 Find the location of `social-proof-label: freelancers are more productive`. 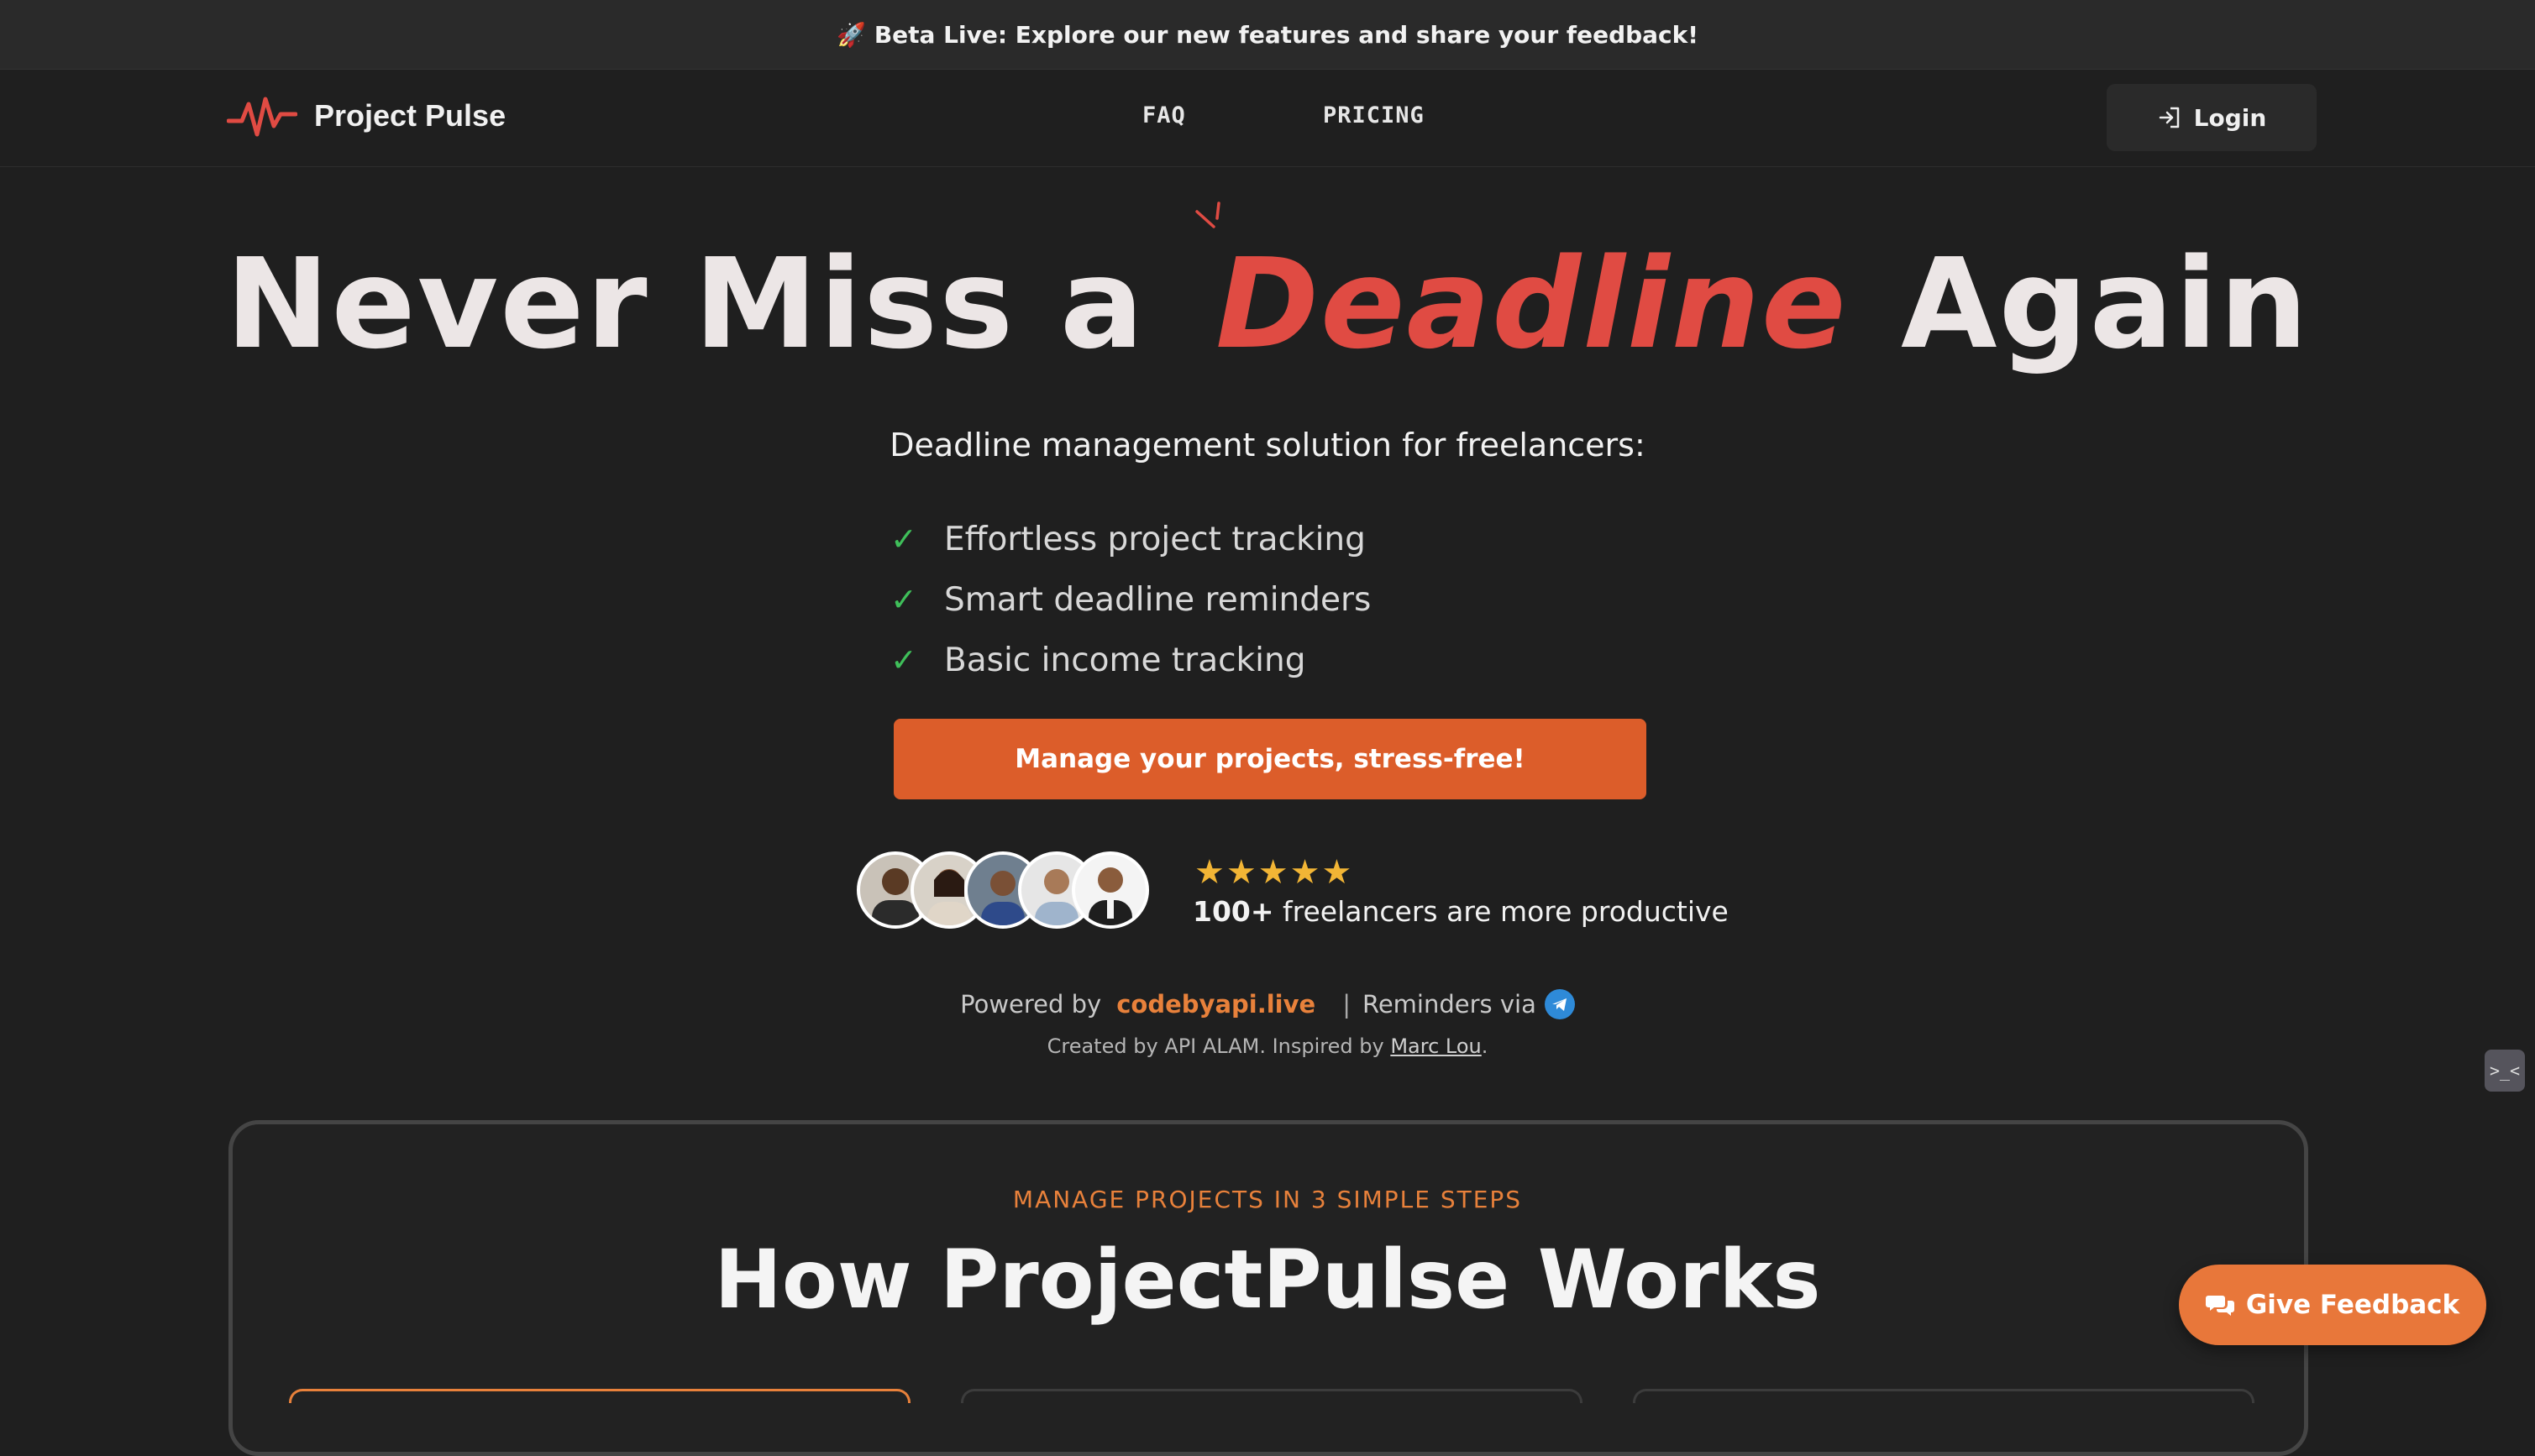

social-proof-label: freelancers are more productive is located at coordinates (1501, 911).